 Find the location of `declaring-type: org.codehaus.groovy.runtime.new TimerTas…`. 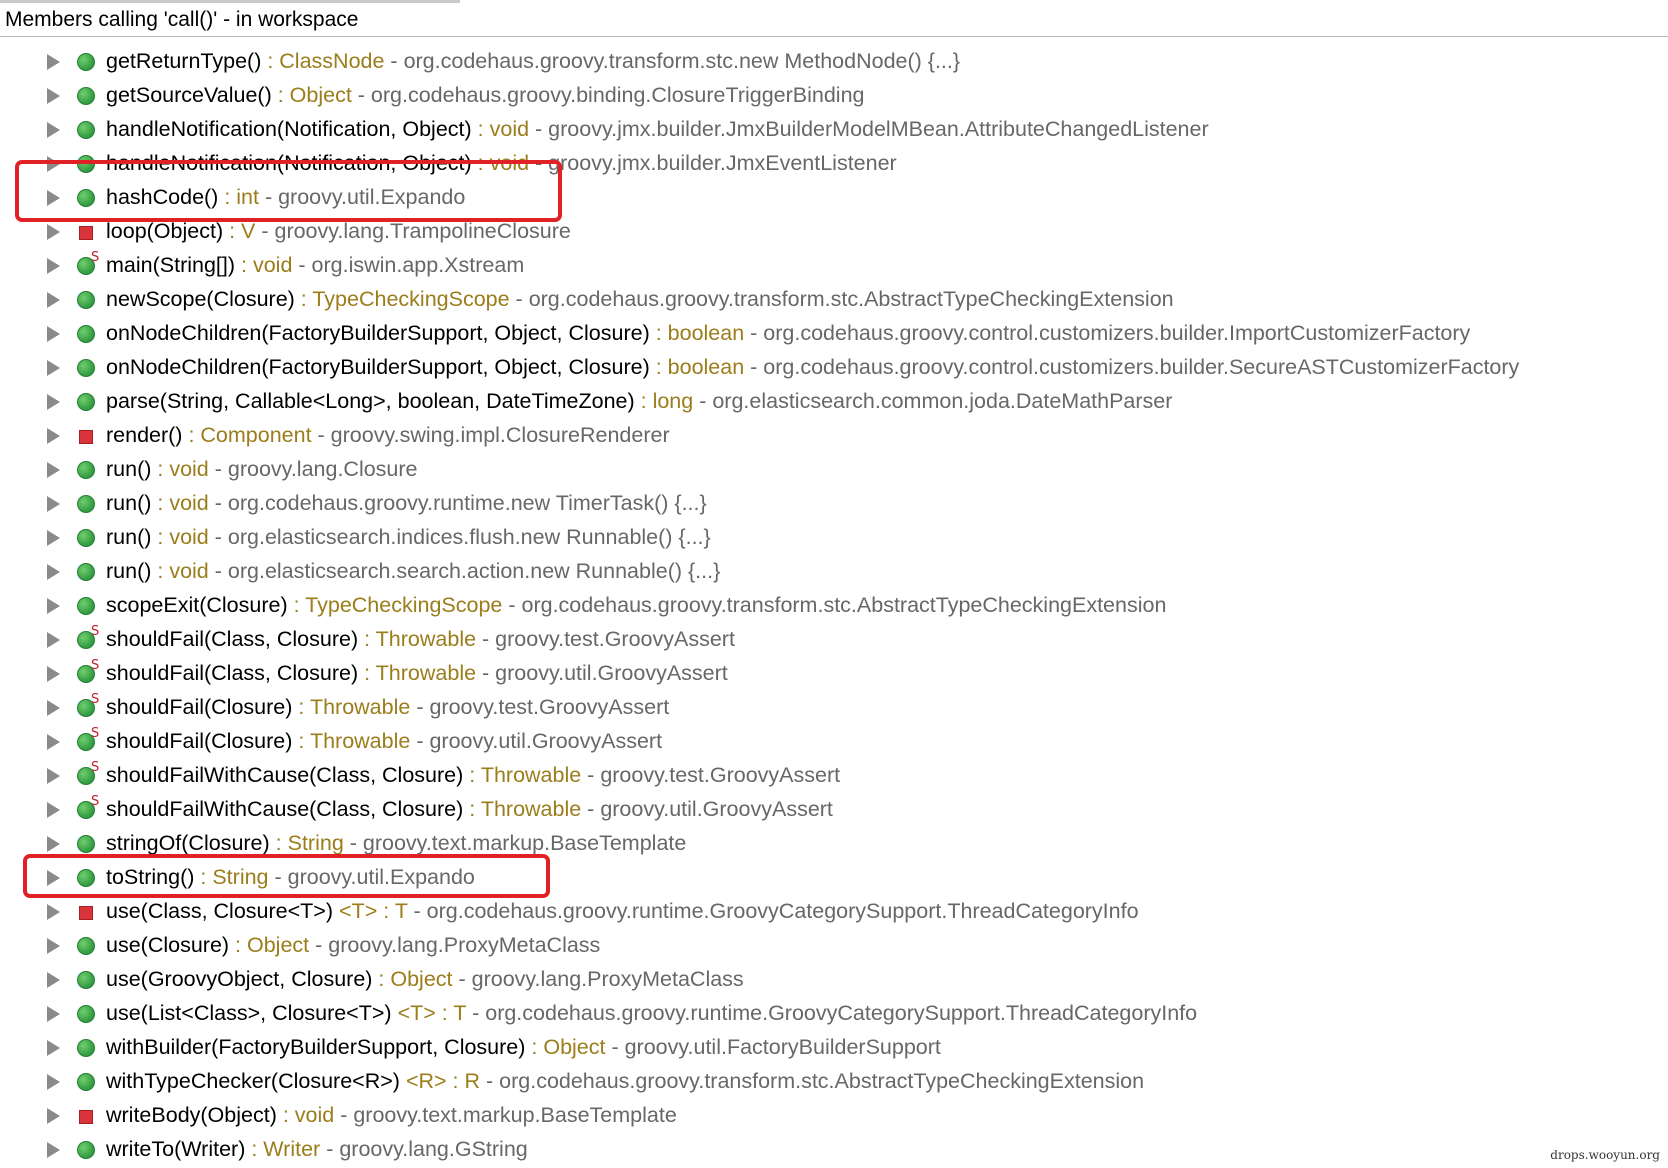

declaring-type: org.codehaus.groovy.runtime.new TimerTas… is located at coordinates (467, 503).